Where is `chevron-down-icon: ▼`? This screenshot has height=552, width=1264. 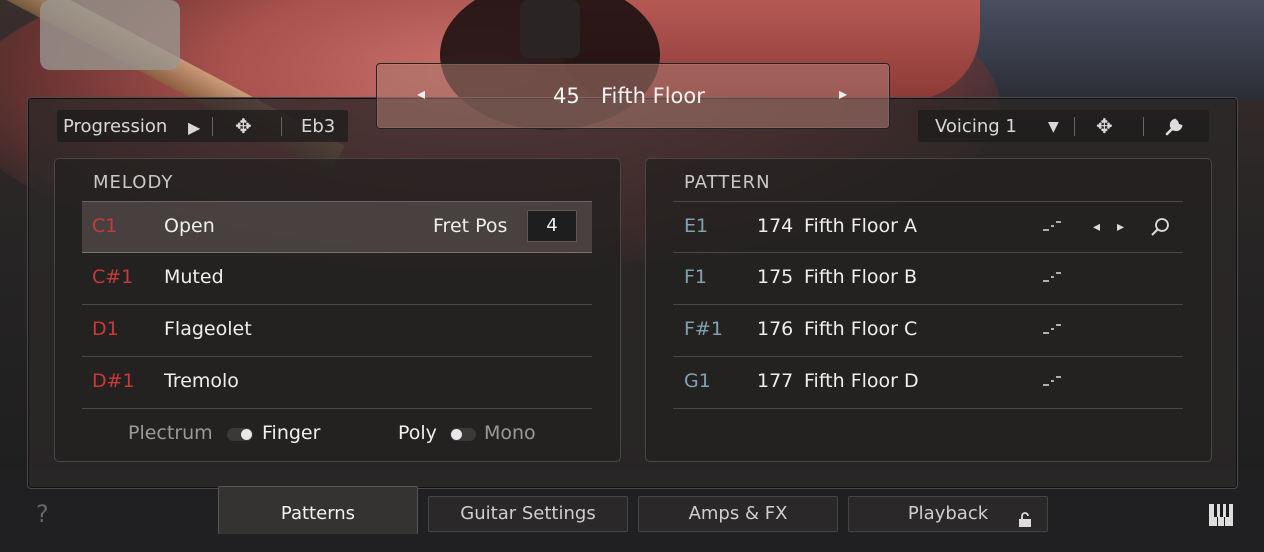
chevron-down-icon: ▼ is located at coordinates (1053, 127).